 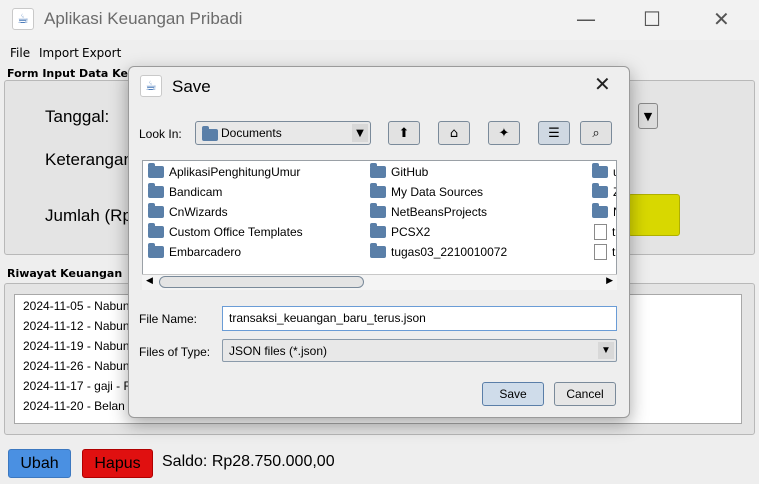 I want to click on list-item: Bandicam, so click(x=185, y=191).